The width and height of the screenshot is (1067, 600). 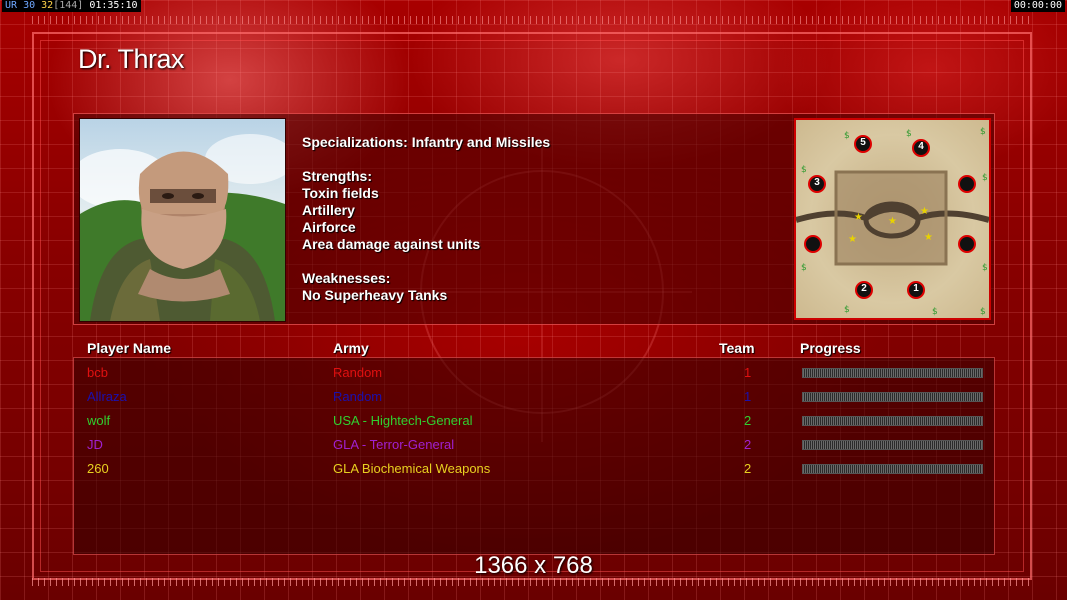 What do you see at coordinates (533, 423) in the screenshot?
I see `player-row: wolf USA - Hightech-General 2` at bounding box center [533, 423].